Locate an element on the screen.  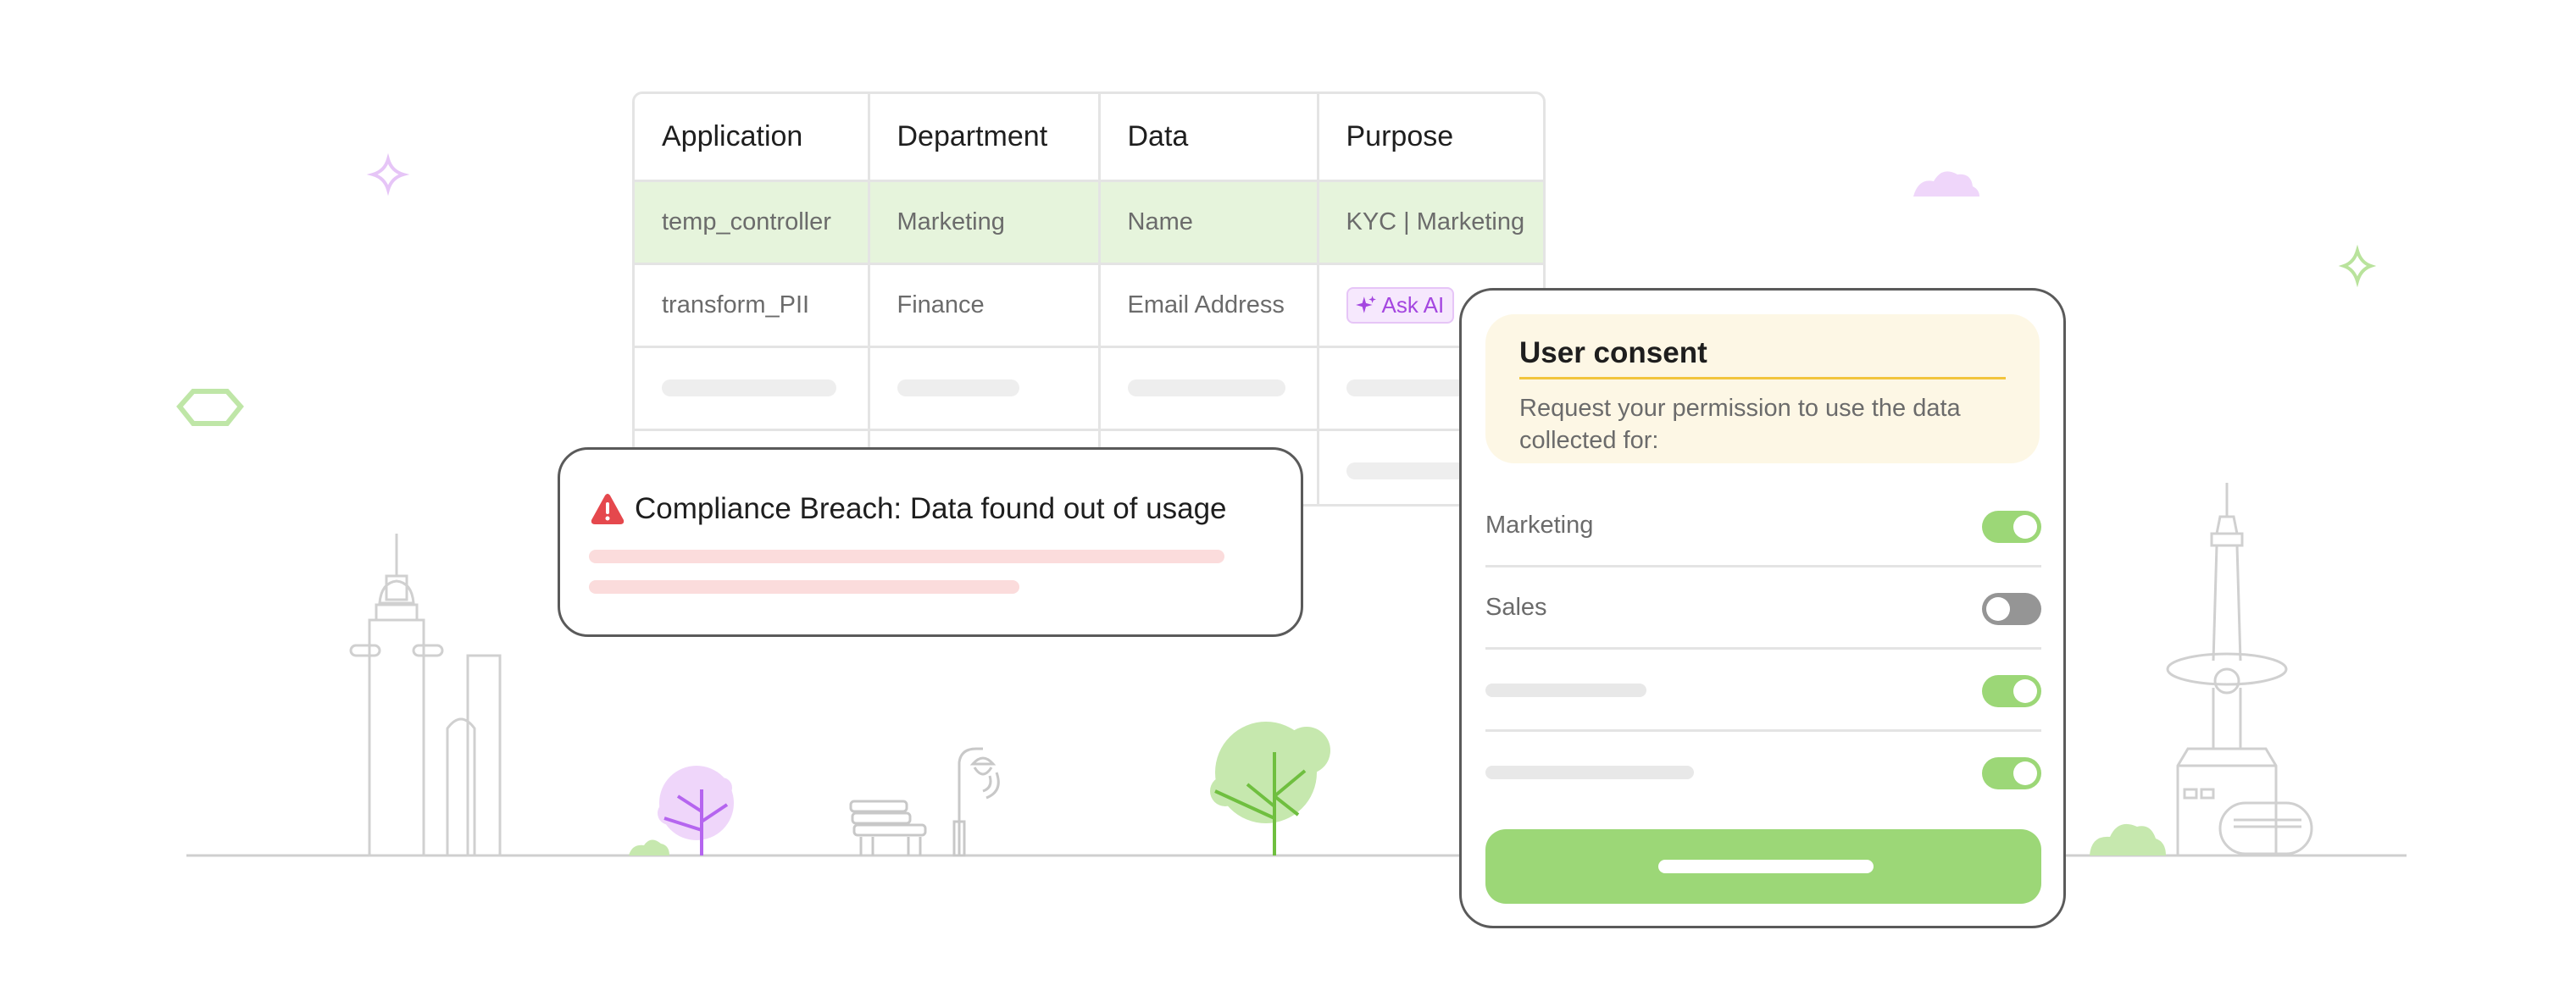
consent-item-label: Sales is located at coordinates (1516, 607).